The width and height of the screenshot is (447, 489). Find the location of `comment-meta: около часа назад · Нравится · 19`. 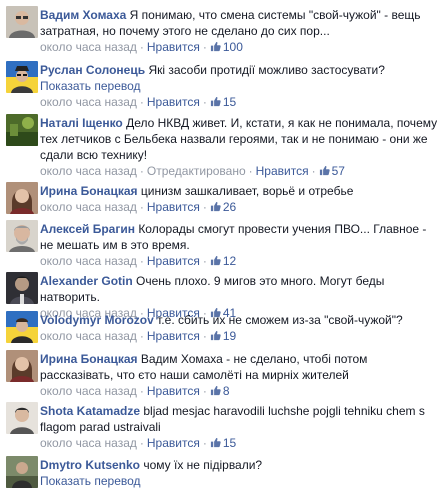

comment-meta: около часа назад · Нравится · 19 is located at coordinates (138, 336).